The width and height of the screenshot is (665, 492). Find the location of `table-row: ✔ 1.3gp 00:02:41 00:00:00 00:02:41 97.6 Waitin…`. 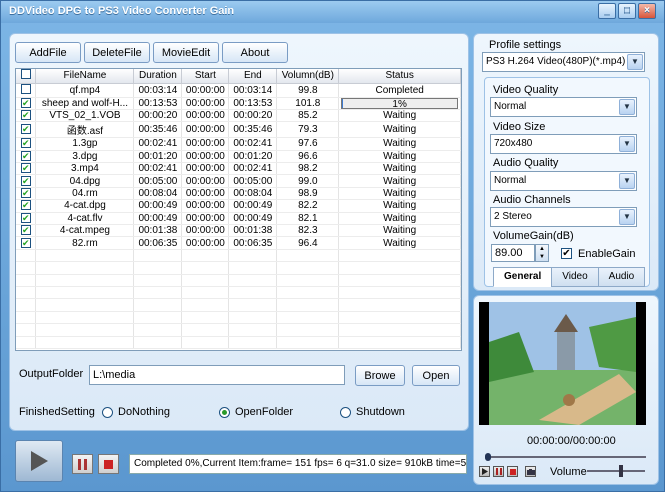

table-row: ✔ 1.3gp 00:02:41 00:00:00 00:02:41 97.6 Waitin… is located at coordinates (238, 144).